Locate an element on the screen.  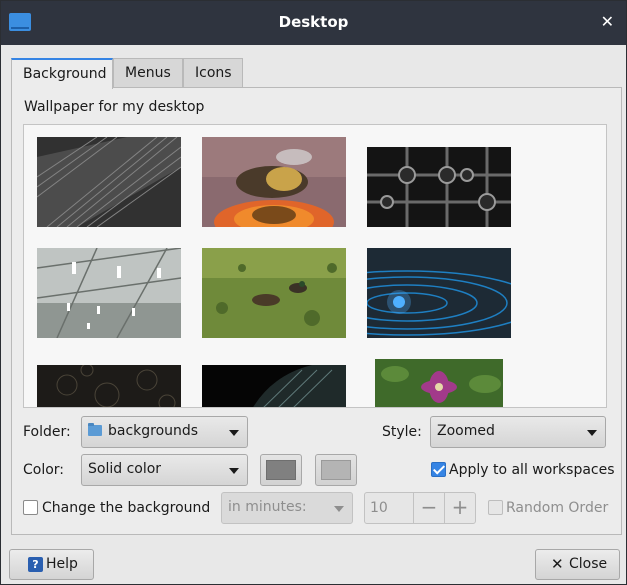
minus-icon: − is located at coordinates (428, 508).